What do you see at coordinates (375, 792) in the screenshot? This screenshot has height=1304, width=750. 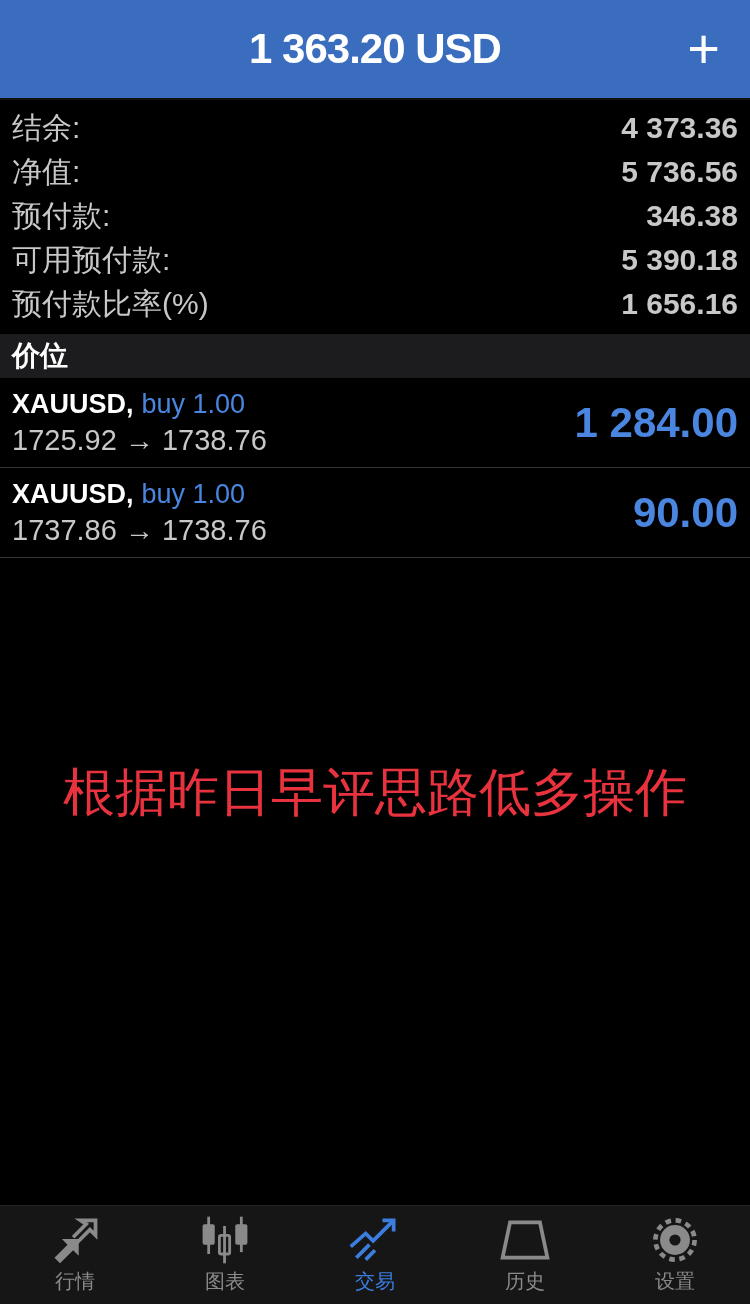 I see `note-text: 根据昨日早评思路低多操作` at bounding box center [375, 792].